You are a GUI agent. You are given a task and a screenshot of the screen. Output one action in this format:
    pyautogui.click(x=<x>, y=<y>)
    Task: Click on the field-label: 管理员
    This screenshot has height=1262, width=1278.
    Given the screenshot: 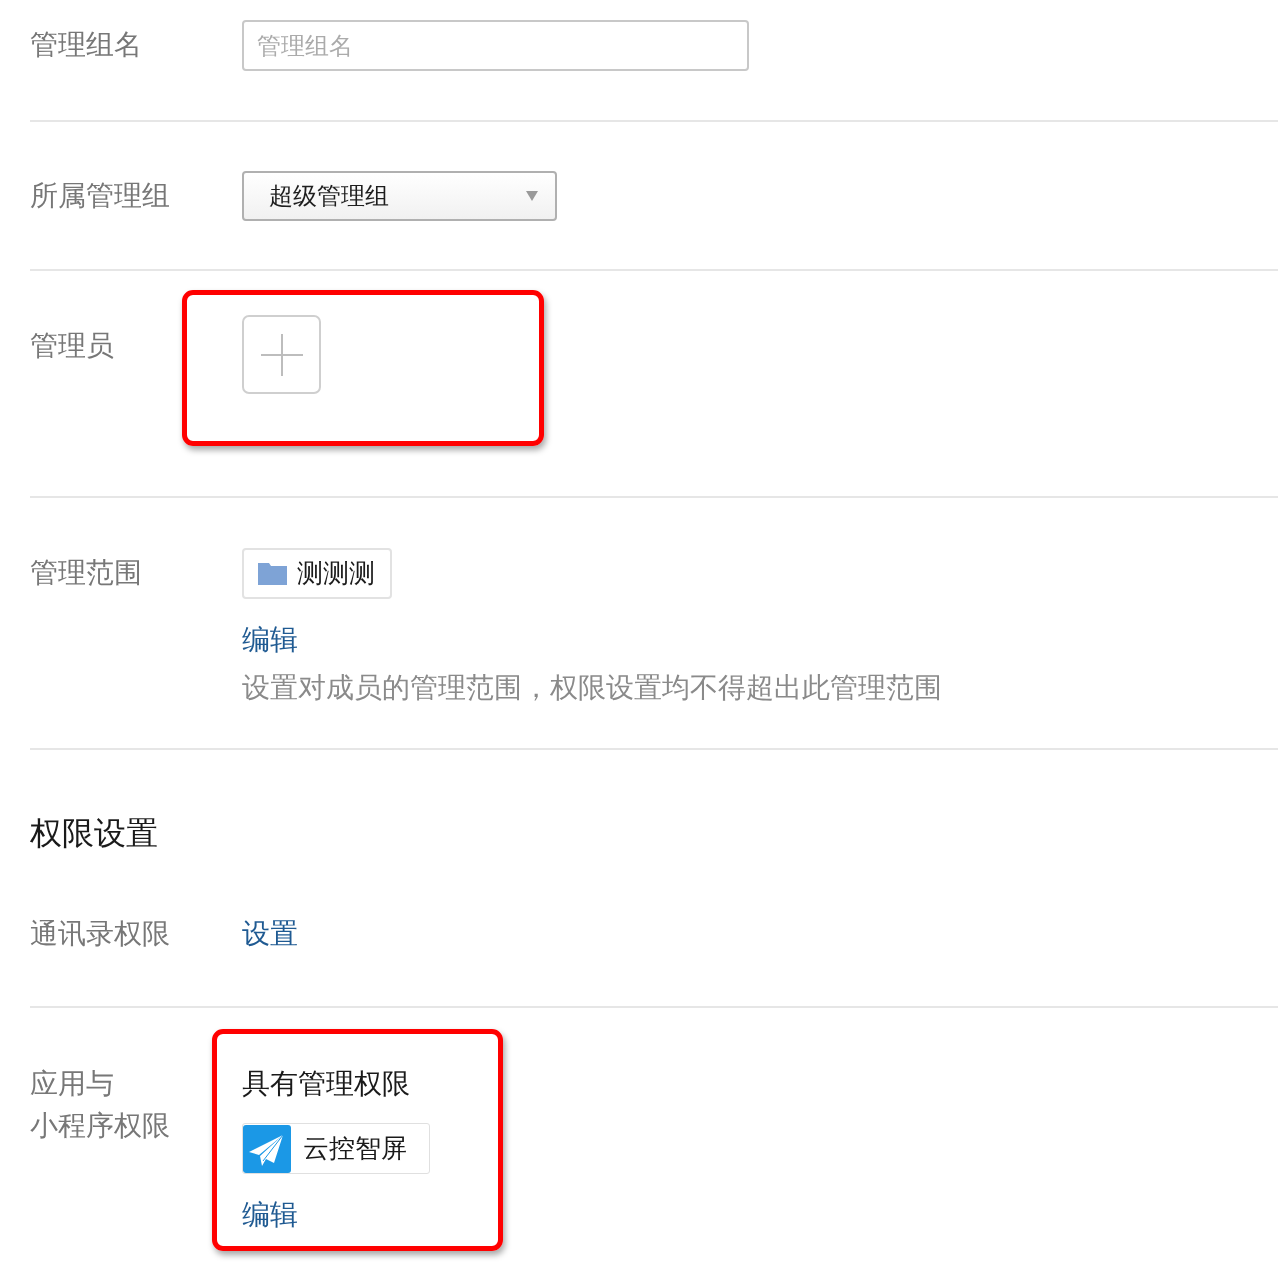 What is the action you would take?
    pyautogui.click(x=72, y=346)
    